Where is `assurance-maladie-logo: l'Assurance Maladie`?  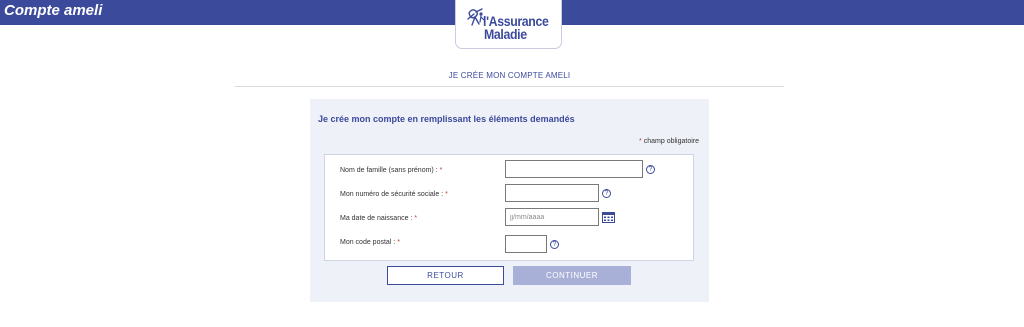 assurance-maladie-logo: l'Assurance Maladie is located at coordinates (508, 24).